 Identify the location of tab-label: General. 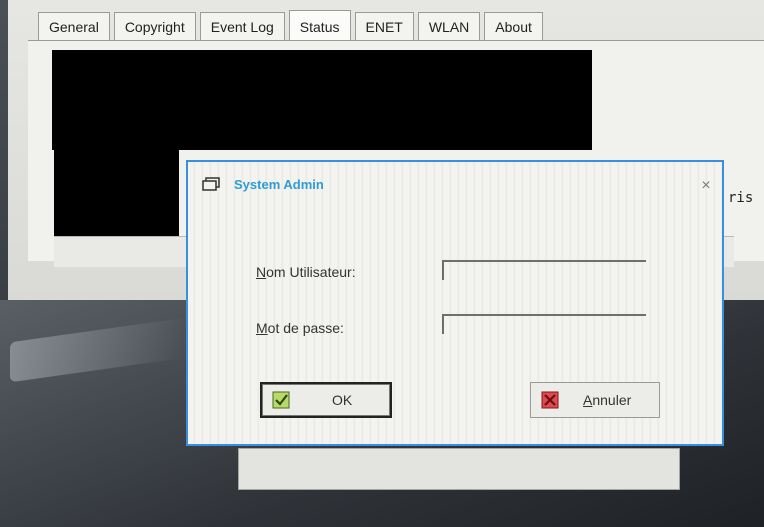
(74, 27).